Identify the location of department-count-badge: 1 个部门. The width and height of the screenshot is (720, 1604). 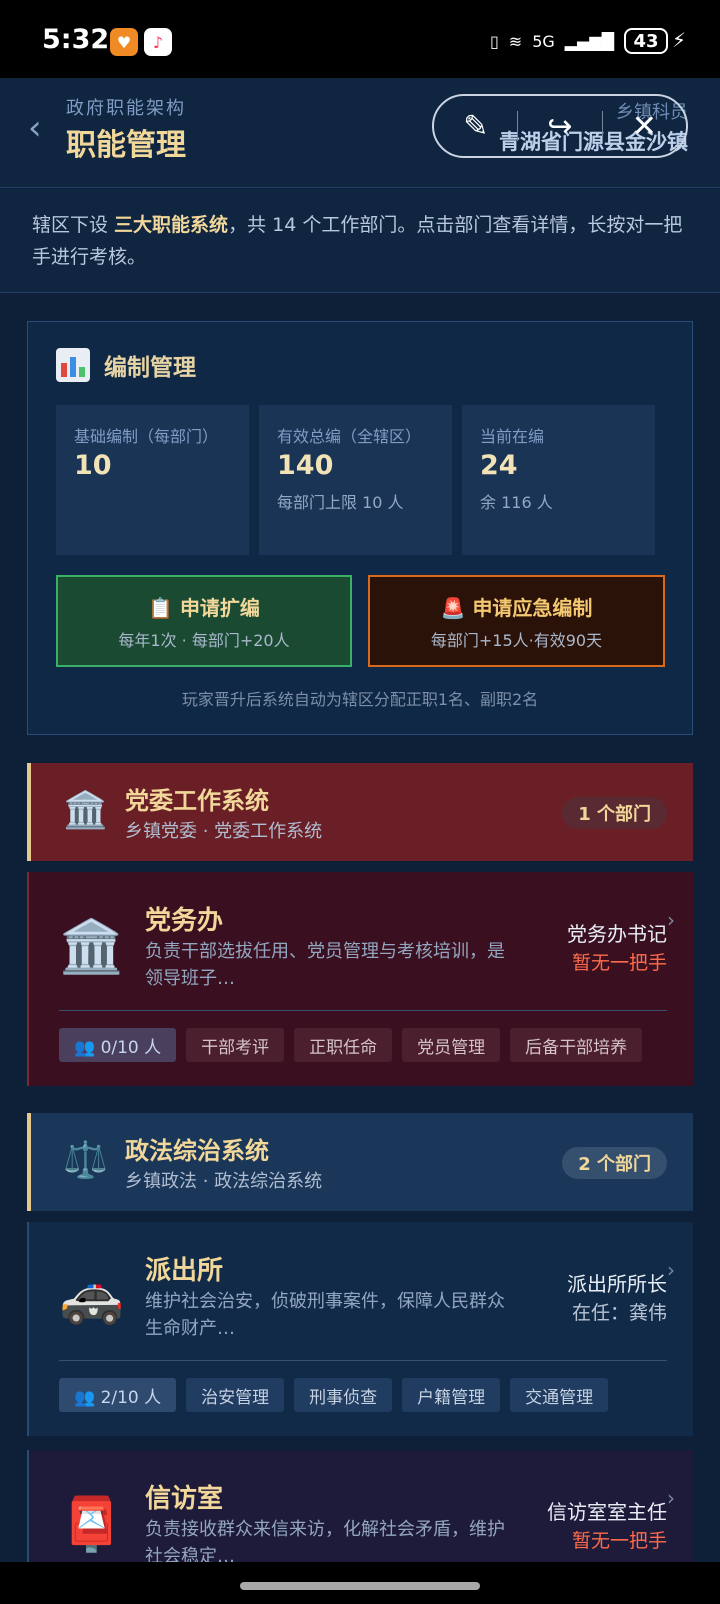
(614, 813).